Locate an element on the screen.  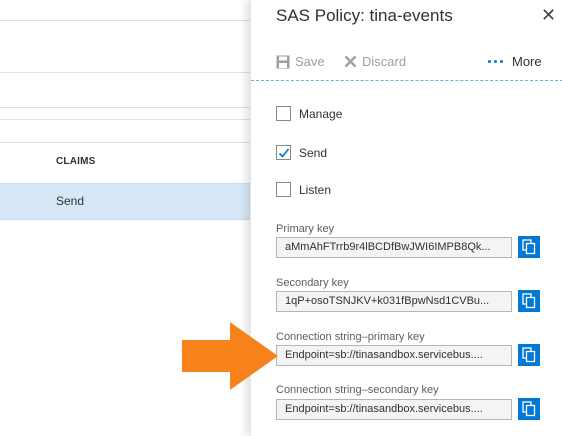
more-label: More is located at coordinates (527, 61).